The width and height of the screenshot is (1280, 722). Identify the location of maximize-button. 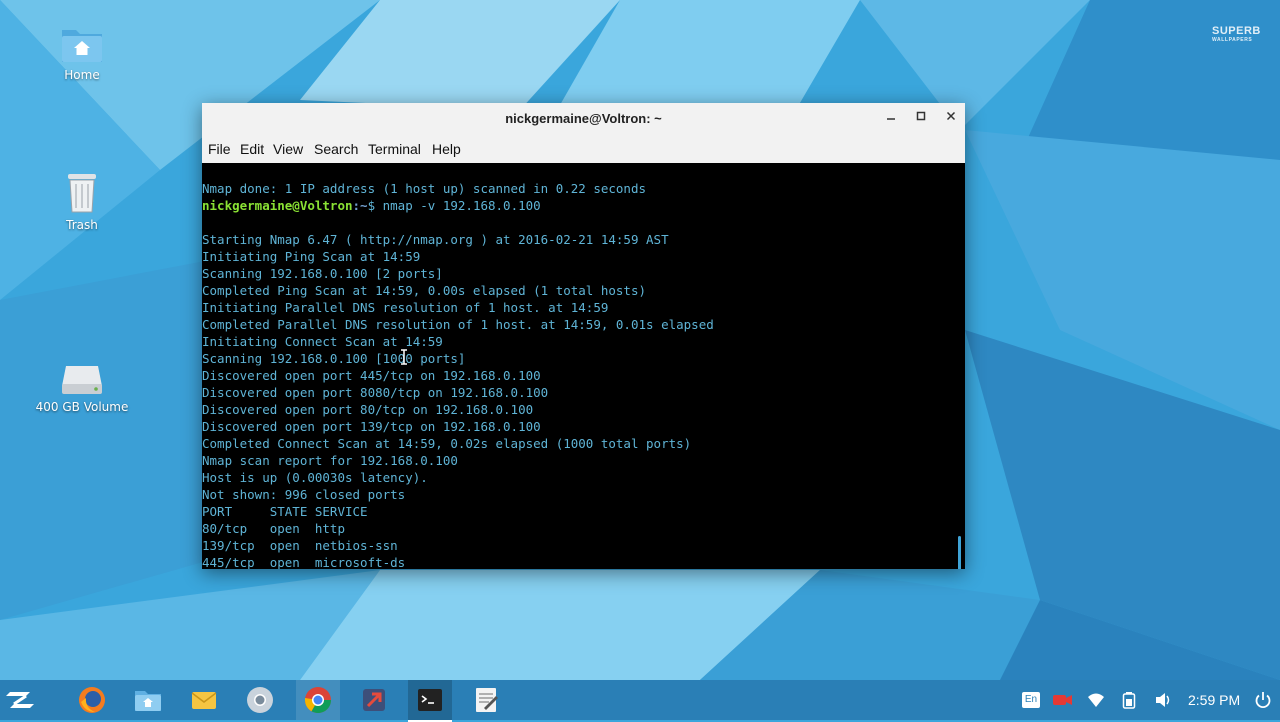
(921, 118).